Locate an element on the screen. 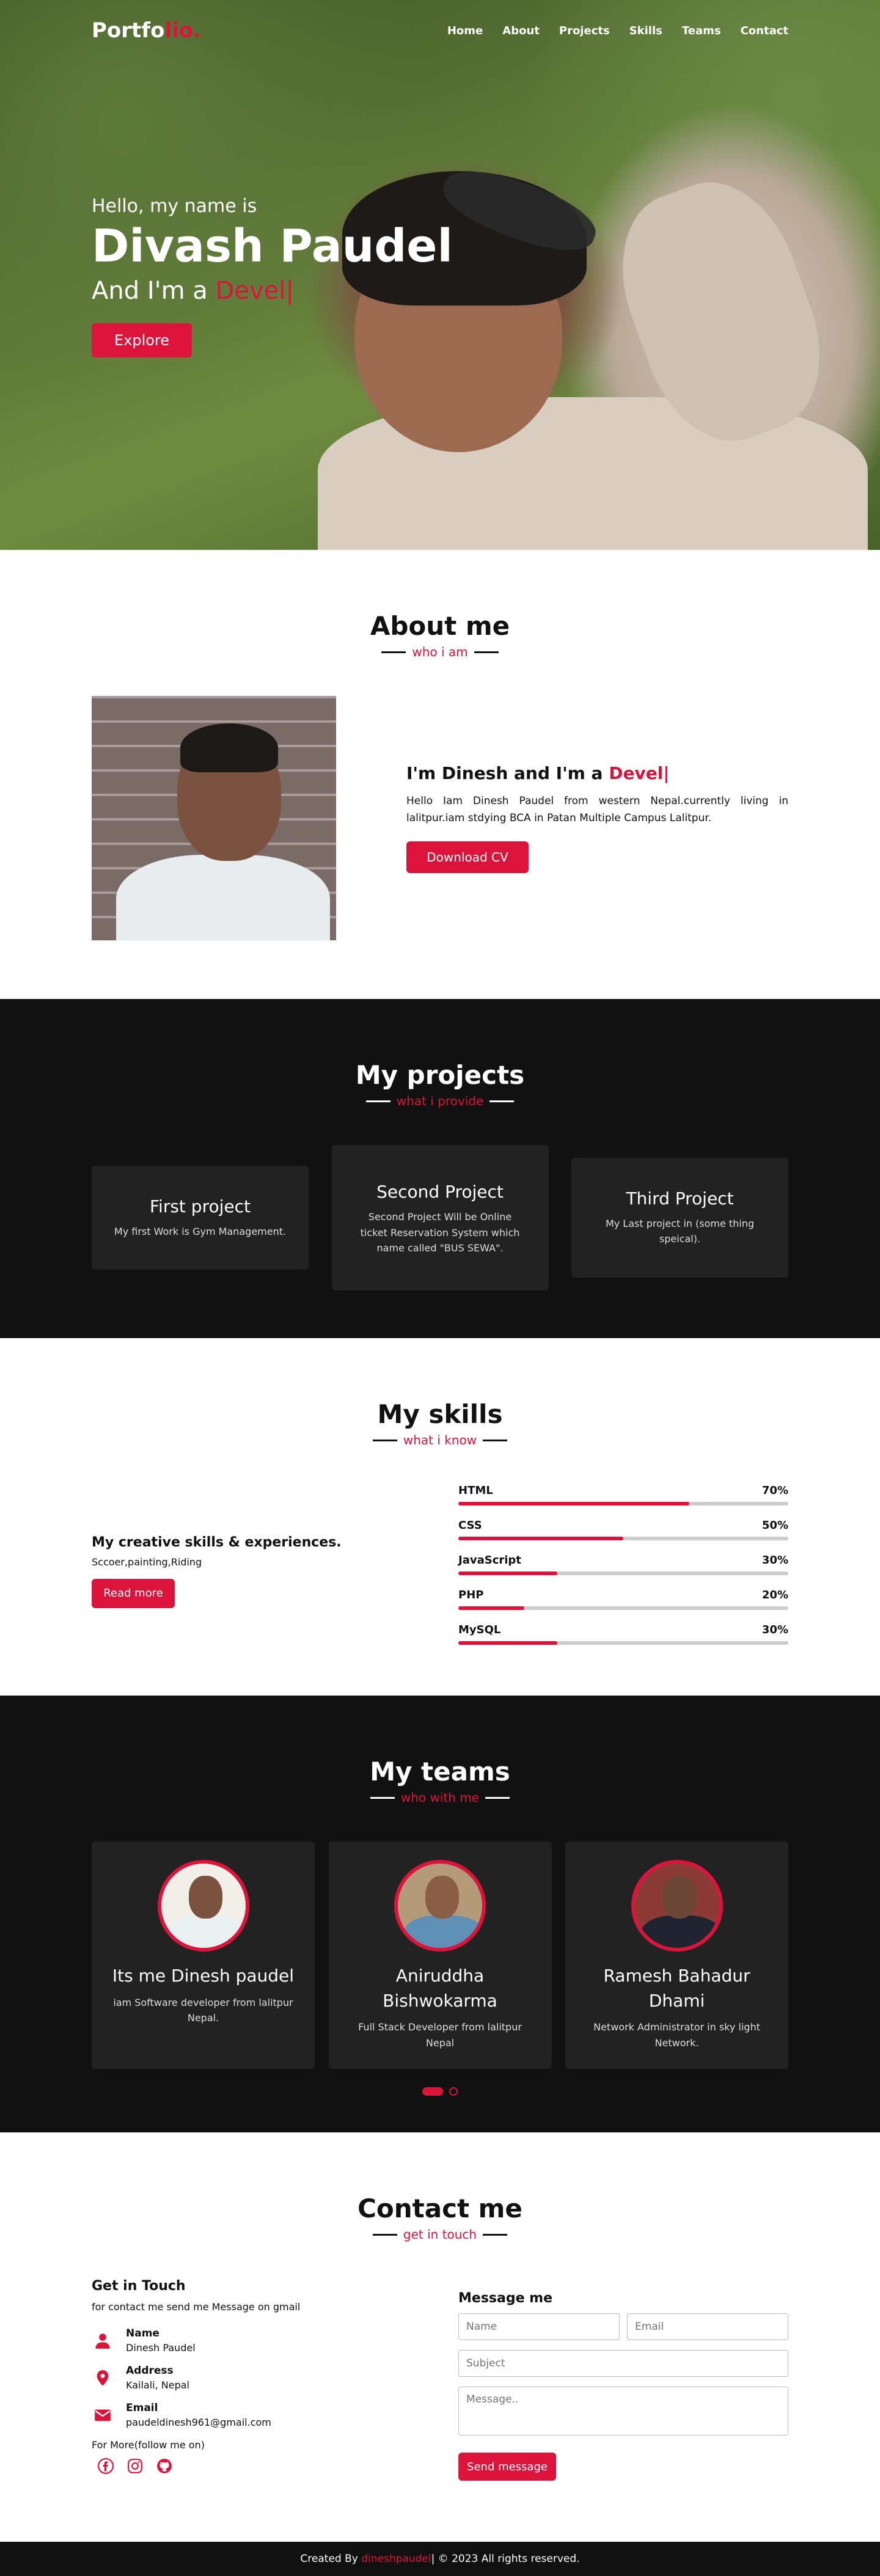 The height and width of the screenshot is (2576, 880). map-marker-icon is located at coordinates (103, 2377).